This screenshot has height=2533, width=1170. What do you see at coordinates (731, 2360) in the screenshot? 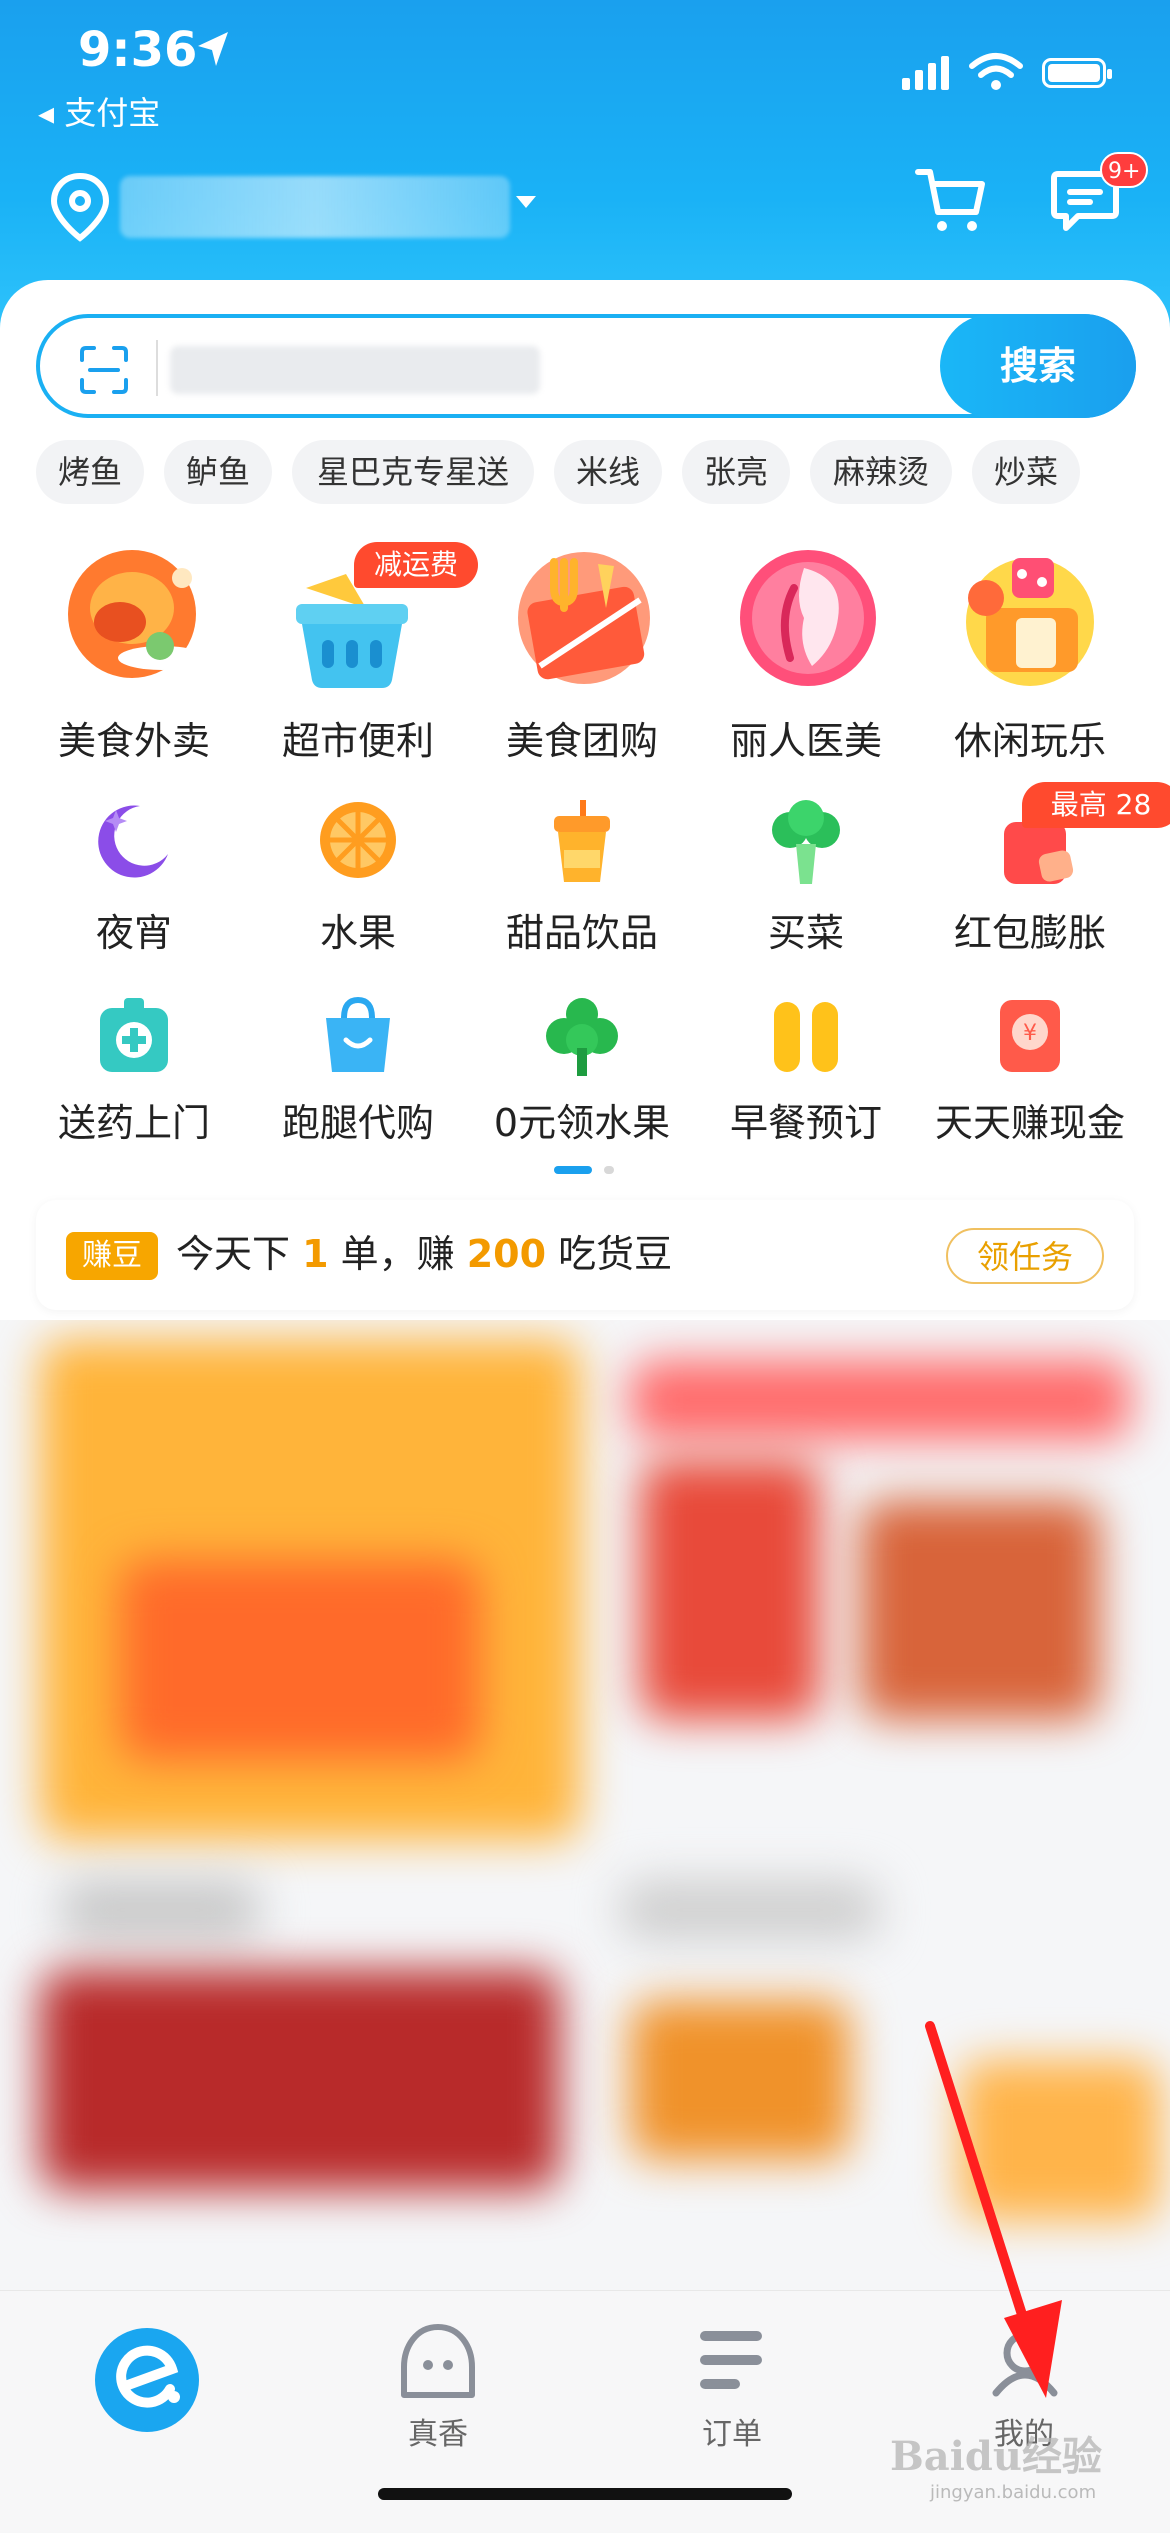
I see `orders-list-icon` at bounding box center [731, 2360].